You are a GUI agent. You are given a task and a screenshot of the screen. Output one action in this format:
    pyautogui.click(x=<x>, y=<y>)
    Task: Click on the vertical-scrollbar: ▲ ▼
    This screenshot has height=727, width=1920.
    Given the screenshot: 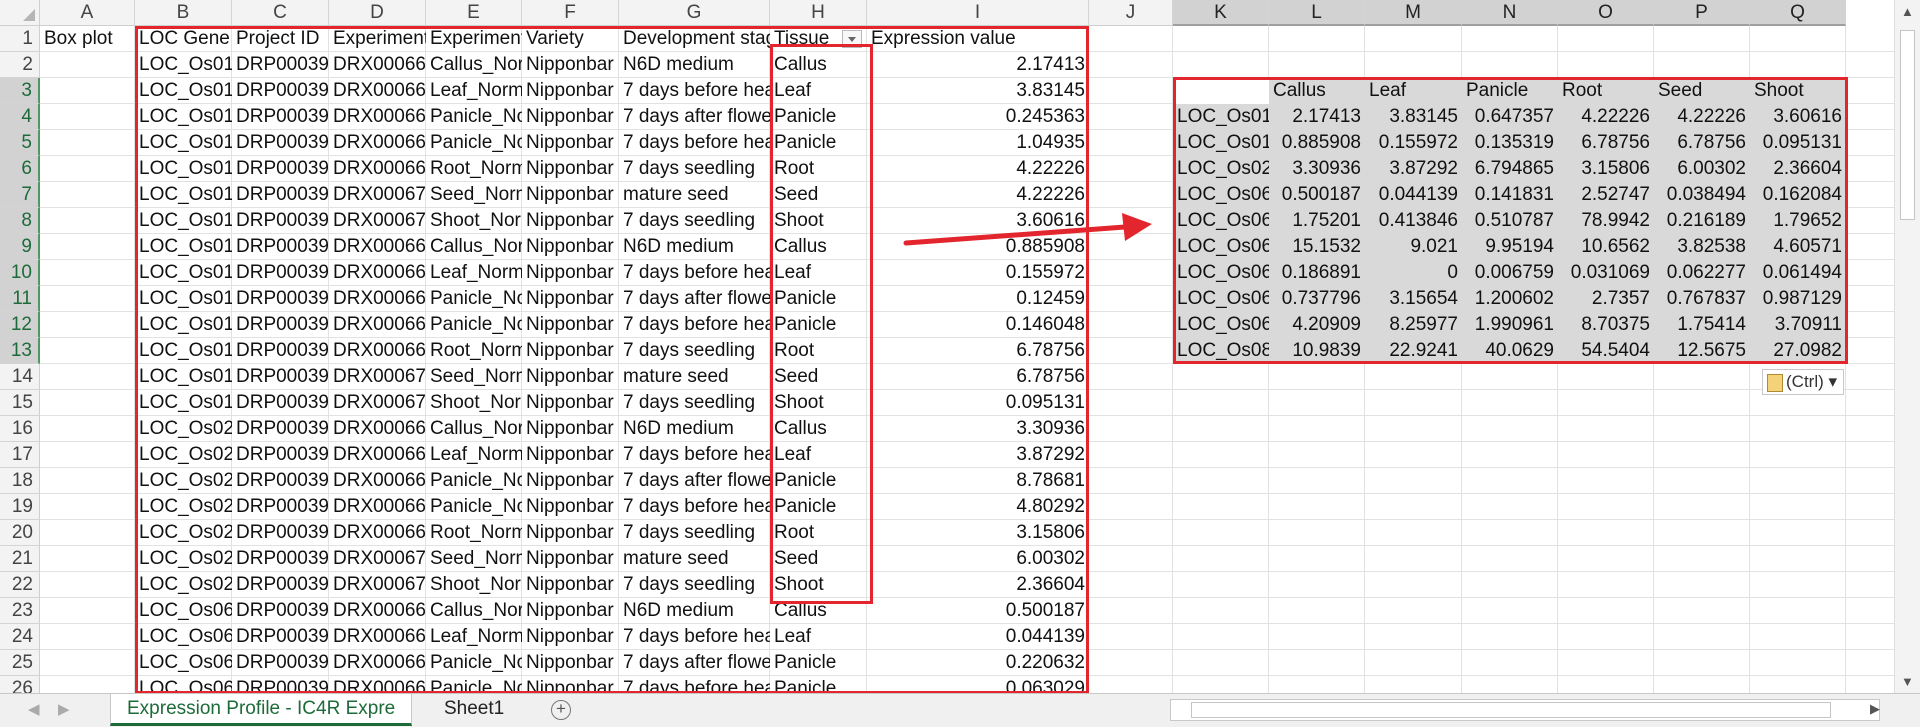 What is the action you would take?
    pyautogui.click(x=1907, y=346)
    